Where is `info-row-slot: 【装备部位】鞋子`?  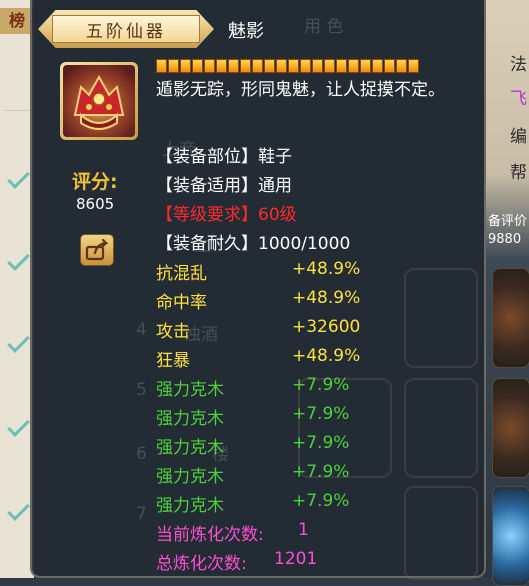
info-row-slot: 【装备部位】鞋子 is located at coordinates (224, 154).